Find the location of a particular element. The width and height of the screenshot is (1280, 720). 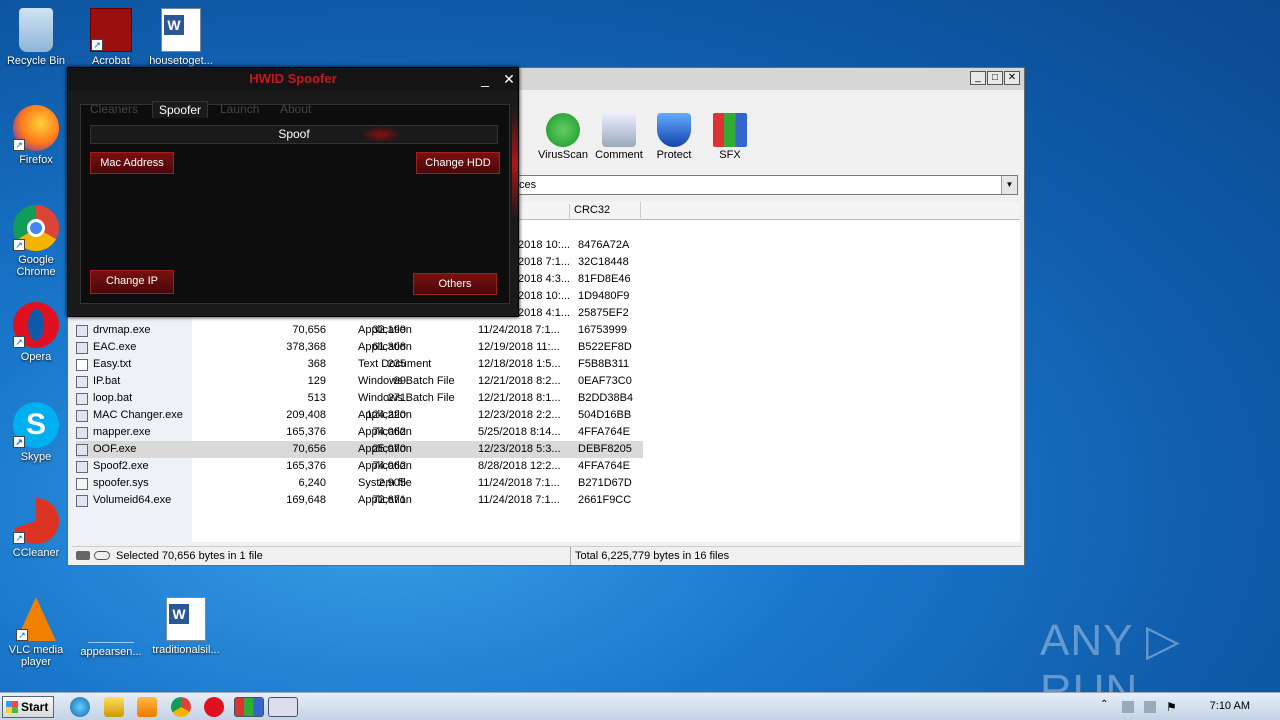

close-button: ✕ is located at coordinates (1012, 78).